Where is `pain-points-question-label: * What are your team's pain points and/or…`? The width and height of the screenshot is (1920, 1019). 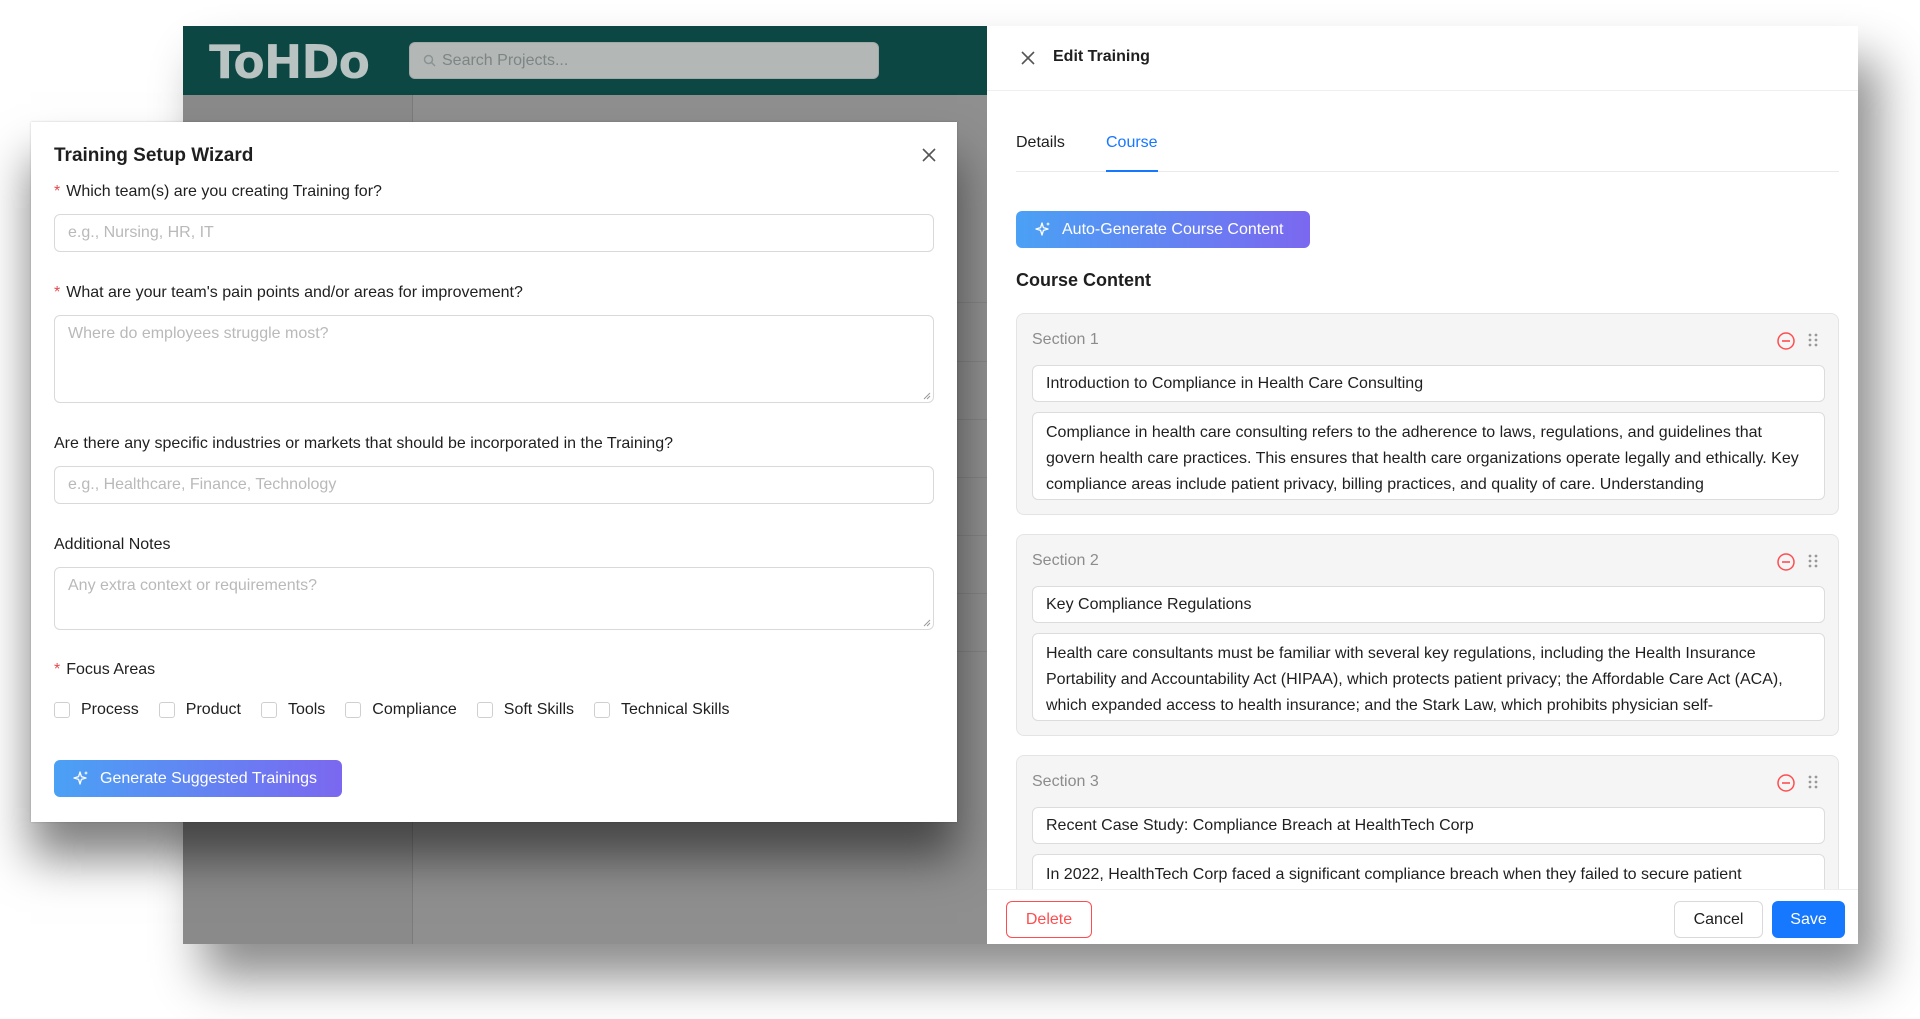
pain-points-question-label: * What are your team's pain points and/or… is located at coordinates (288, 292).